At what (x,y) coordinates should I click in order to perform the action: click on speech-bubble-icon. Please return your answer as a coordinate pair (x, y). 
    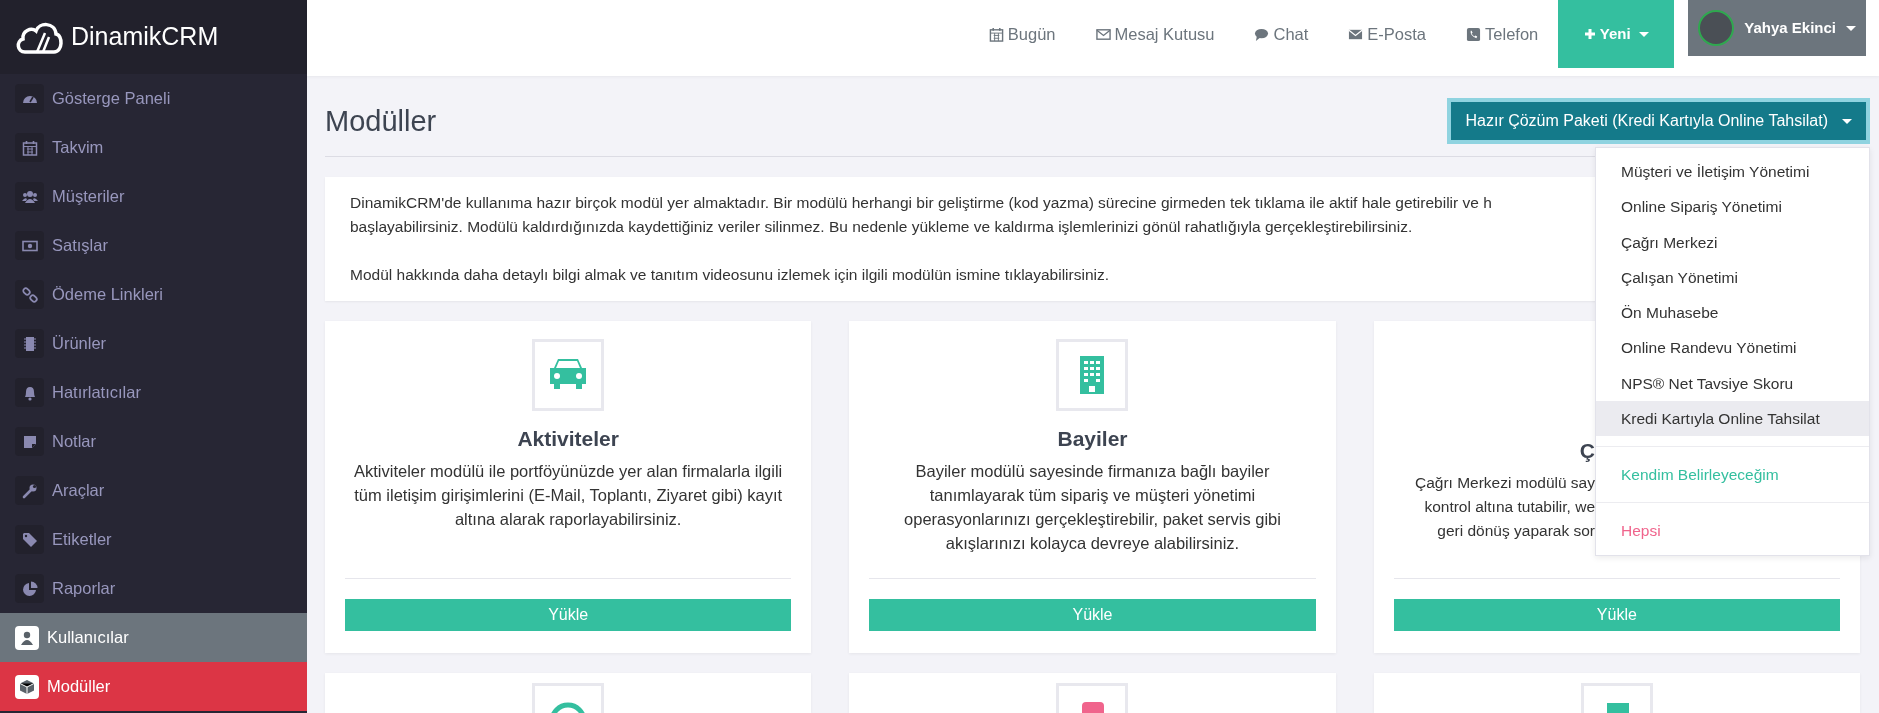
    Looking at the image, I should click on (1262, 34).